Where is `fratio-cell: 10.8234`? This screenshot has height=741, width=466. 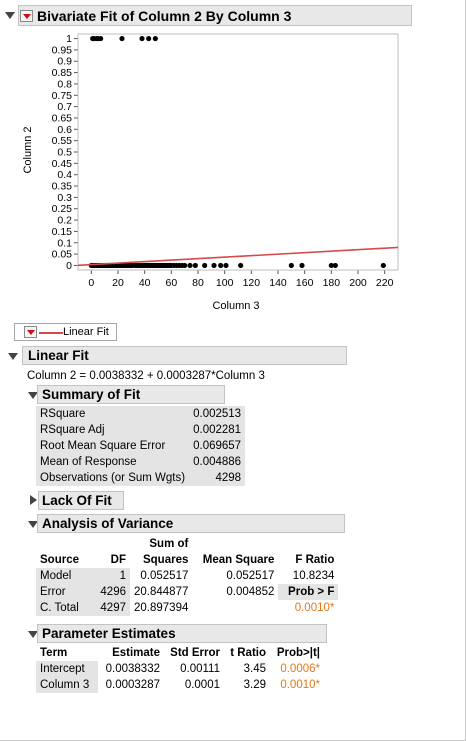 fratio-cell: 10.8234 is located at coordinates (313, 576).